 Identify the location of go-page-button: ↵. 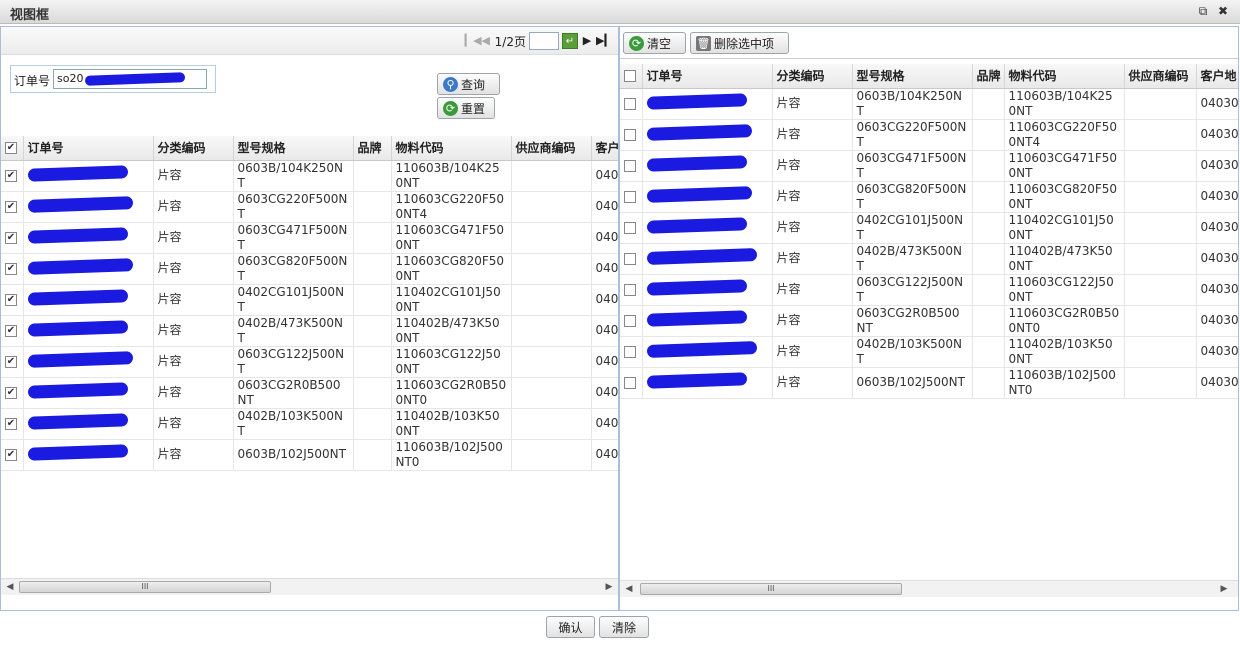
(570, 41).